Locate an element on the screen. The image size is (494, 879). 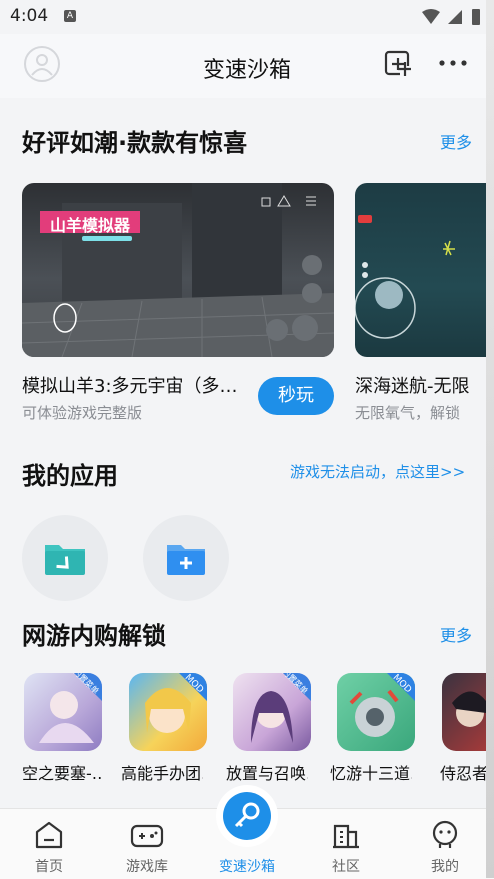
nav-home: 首页 is located at coordinates (49, 847).